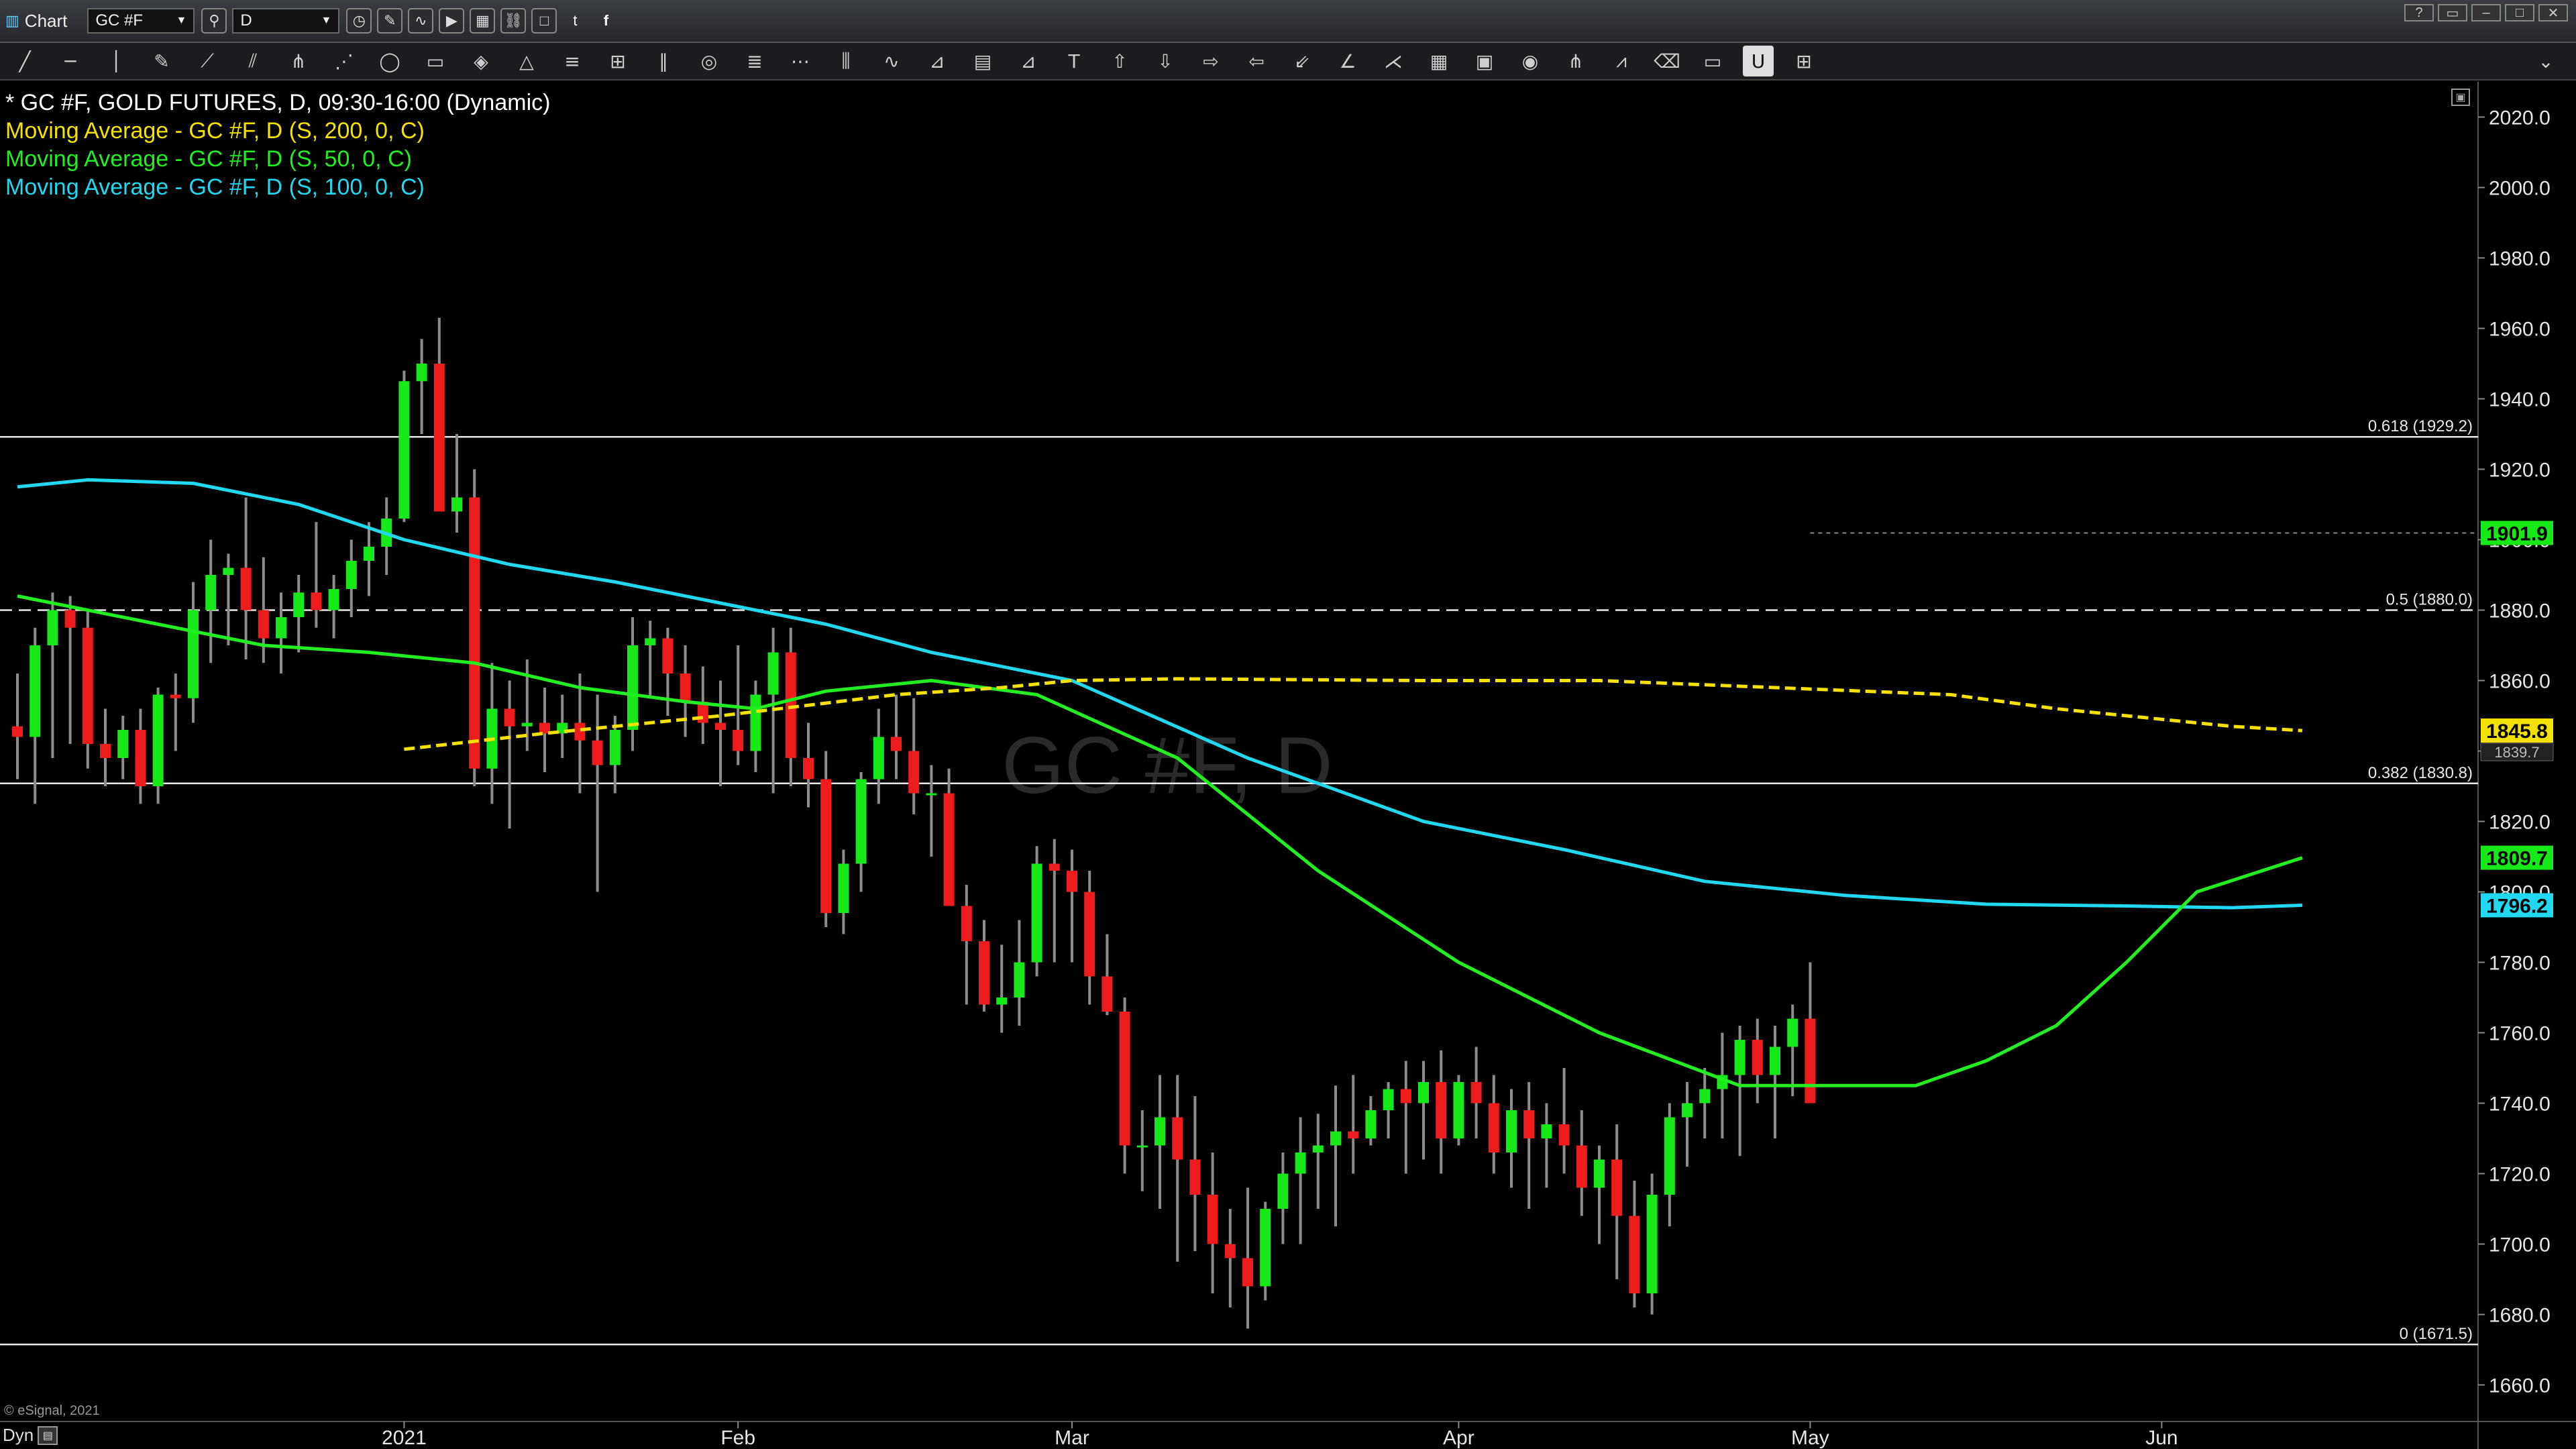  I want to click on restore-button: ▭, so click(2452, 12).